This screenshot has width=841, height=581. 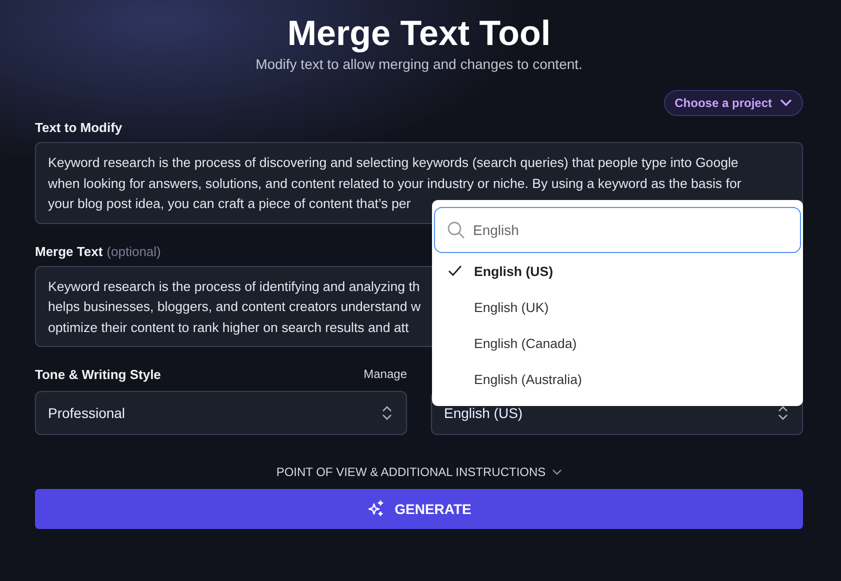 I want to click on choose-project-button: Choose a project, so click(x=733, y=103).